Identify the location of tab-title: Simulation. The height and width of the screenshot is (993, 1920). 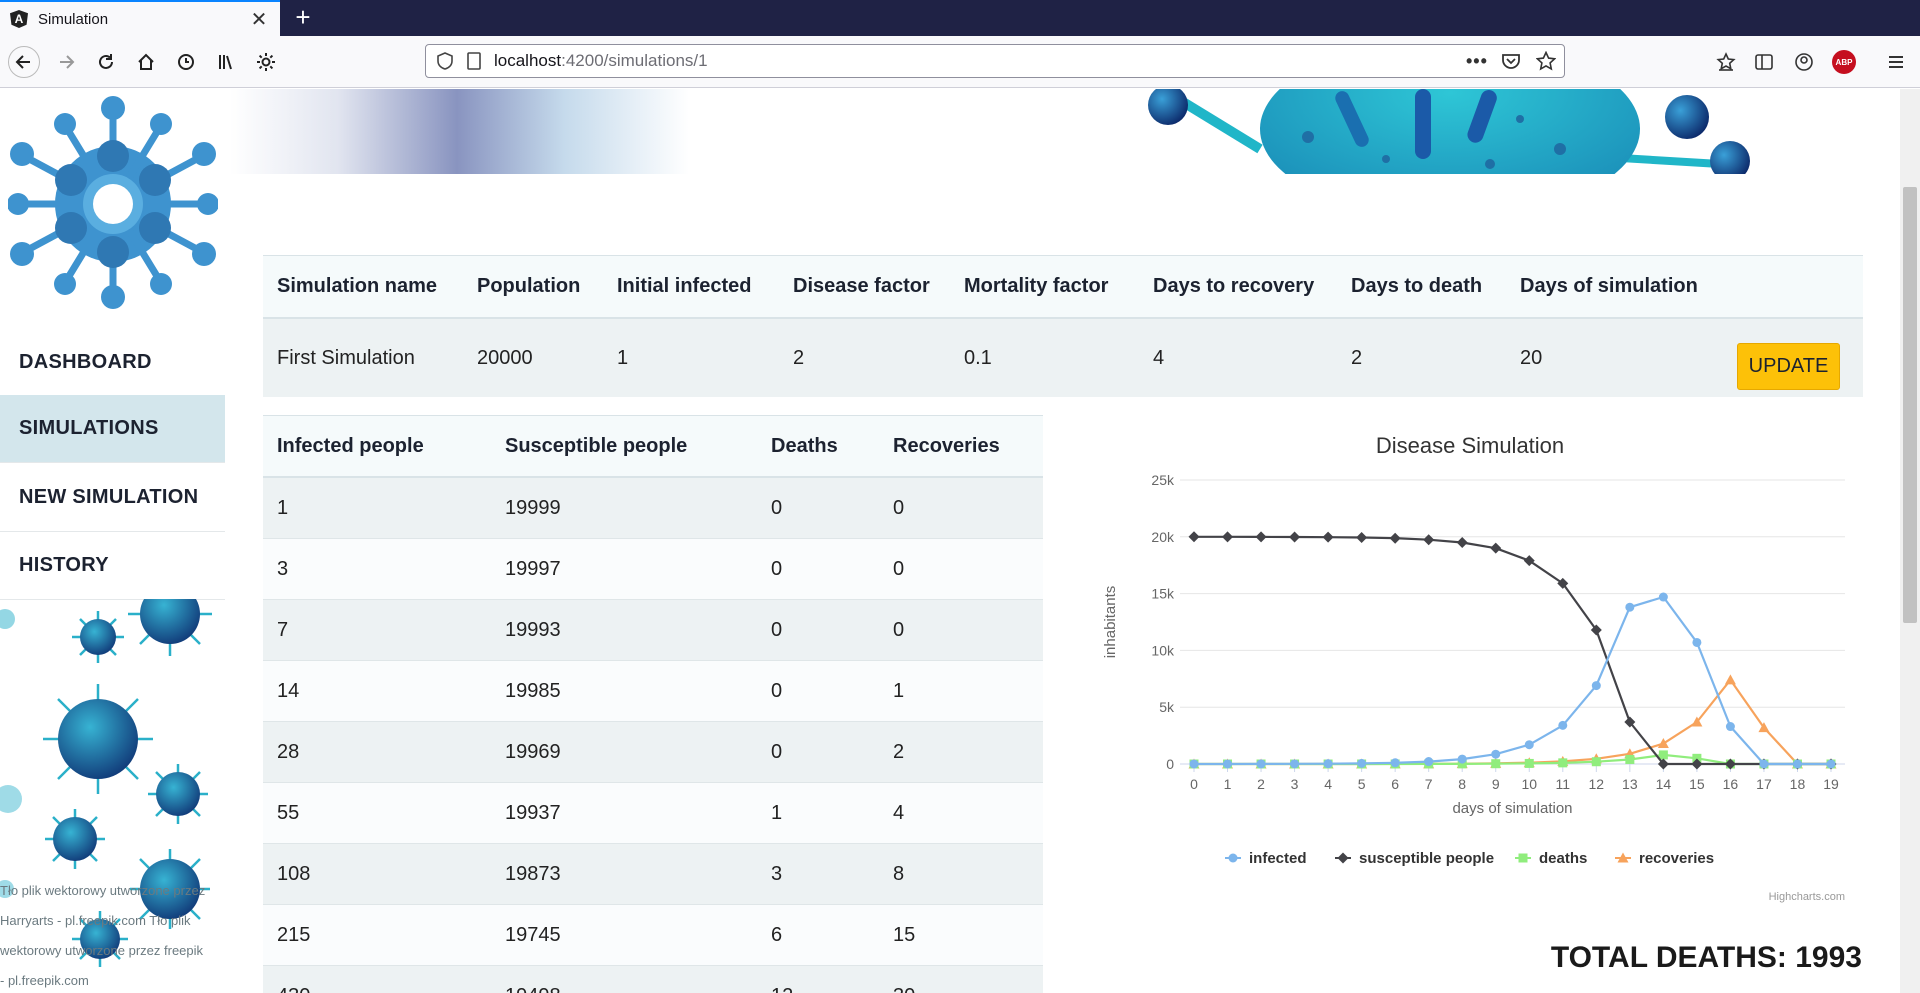
(73, 19).